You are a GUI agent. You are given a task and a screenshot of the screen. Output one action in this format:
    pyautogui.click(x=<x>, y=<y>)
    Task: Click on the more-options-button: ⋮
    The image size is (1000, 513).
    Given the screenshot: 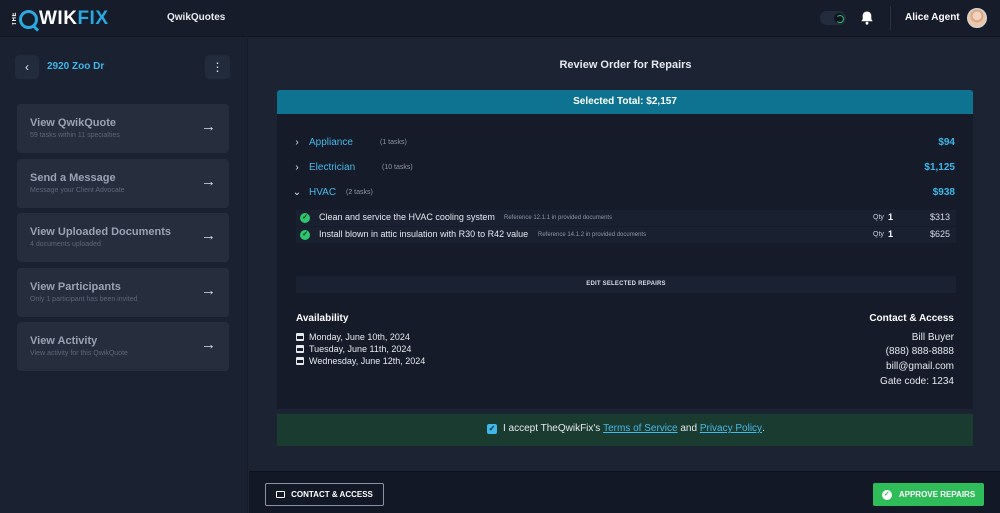 What is the action you would take?
    pyautogui.click(x=217, y=67)
    